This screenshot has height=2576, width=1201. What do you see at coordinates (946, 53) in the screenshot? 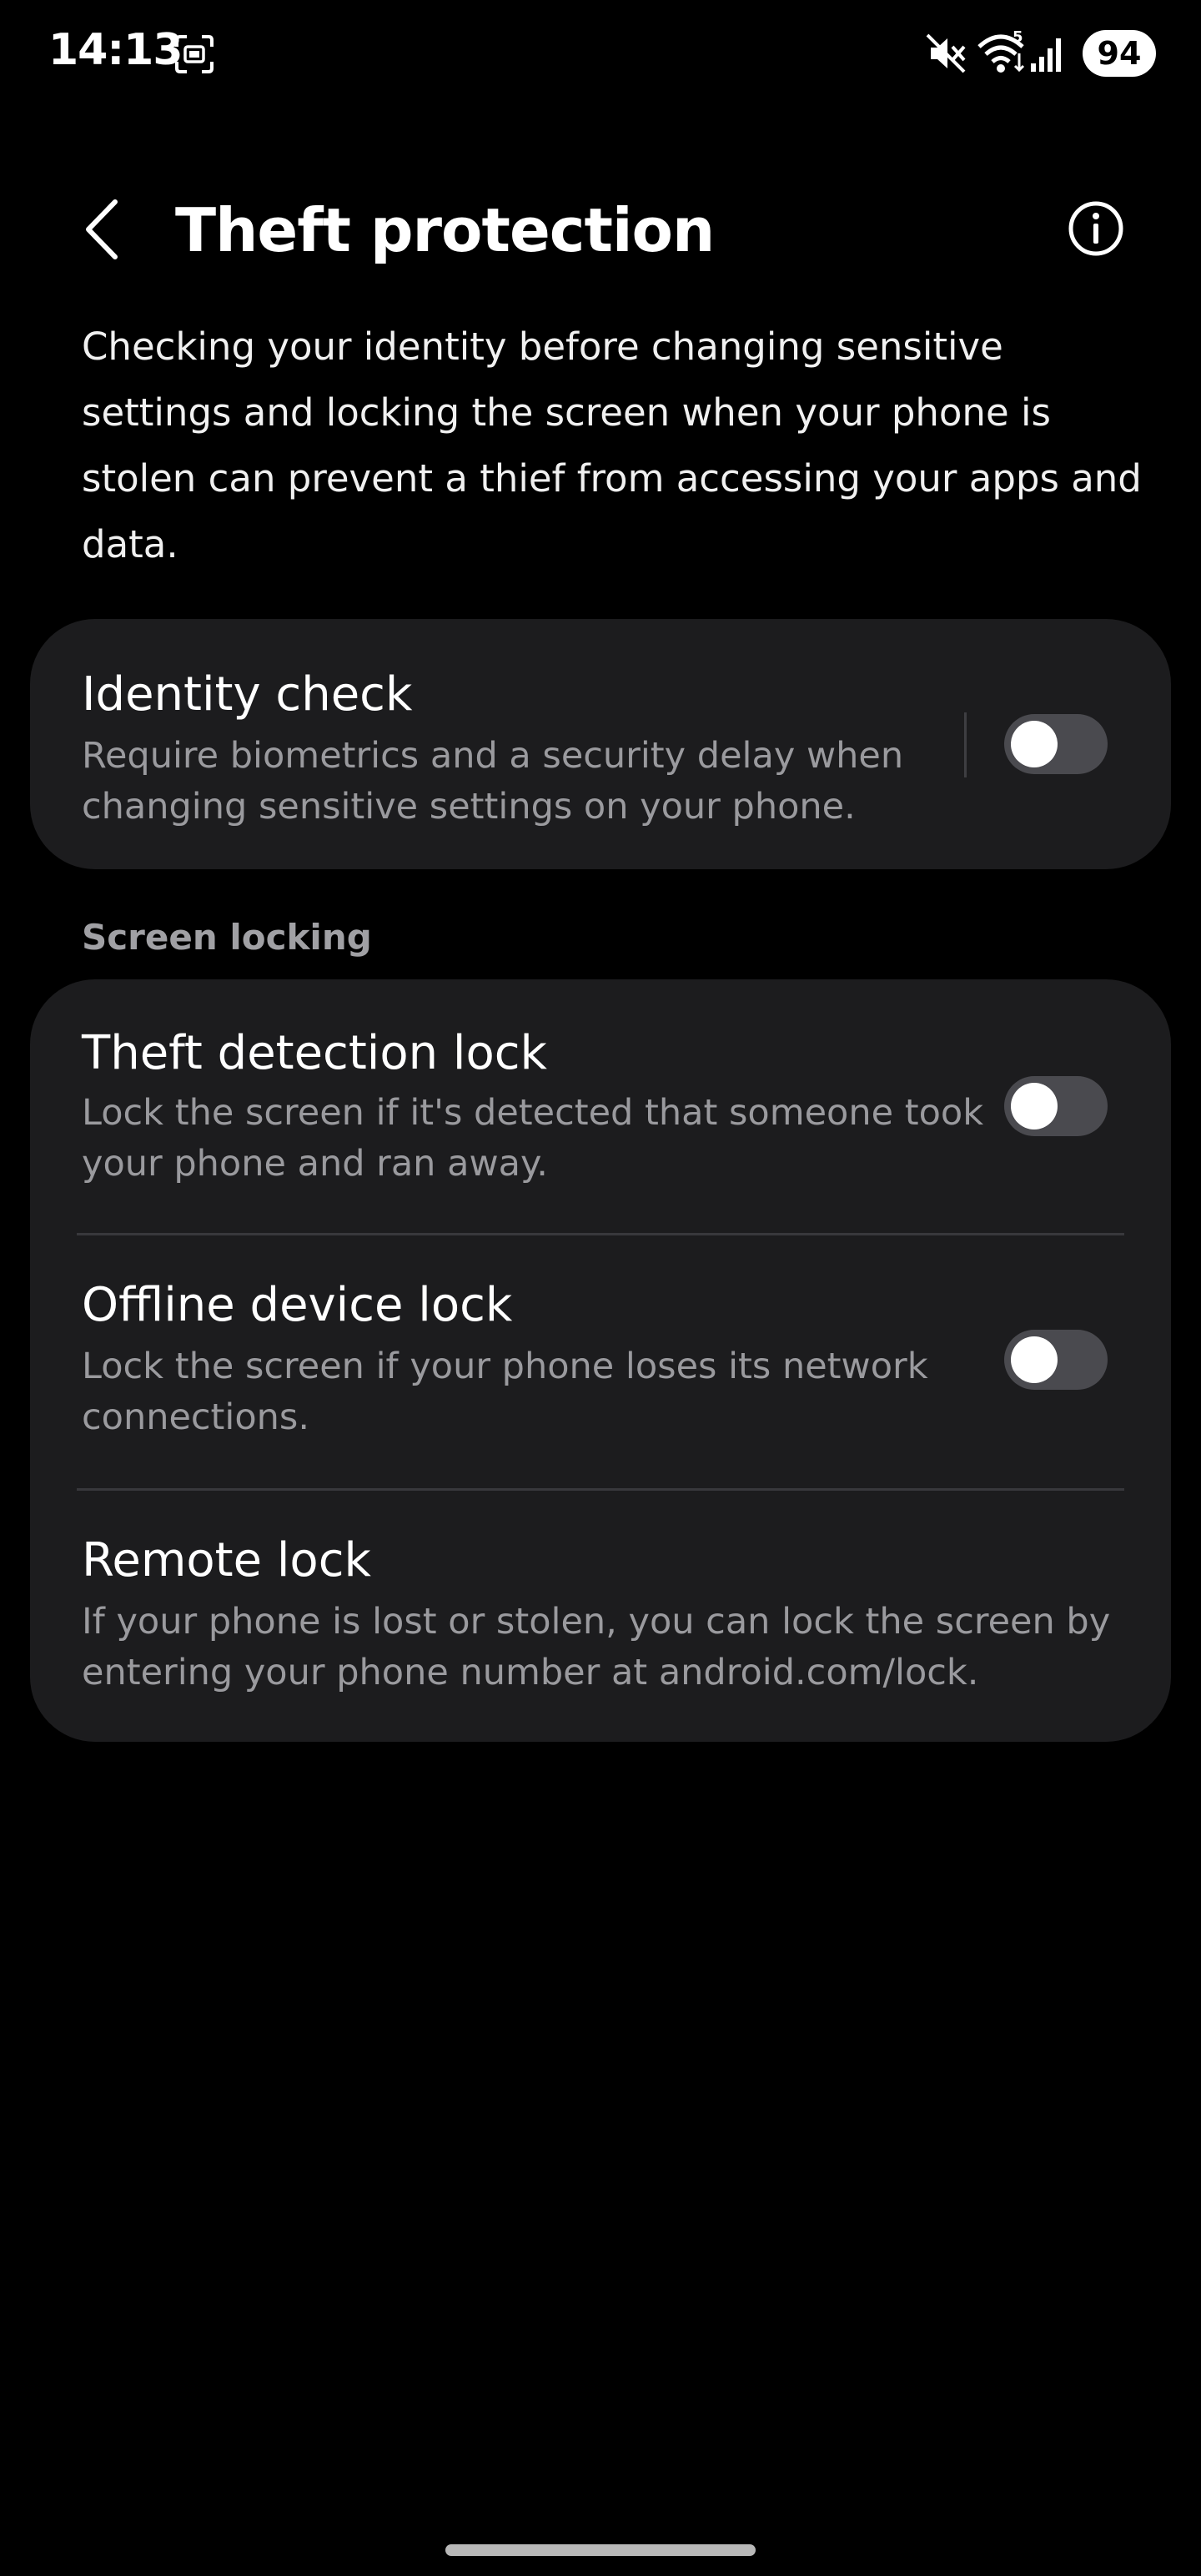
I see `mute-icon` at bounding box center [946, 53].